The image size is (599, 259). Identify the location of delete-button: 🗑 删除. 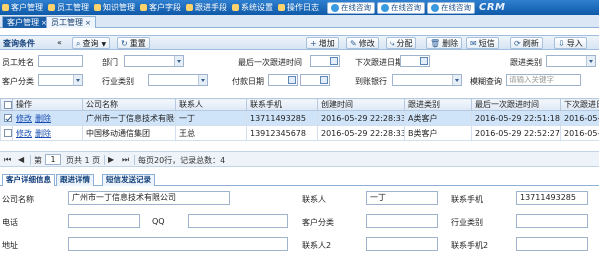
(444, 43).